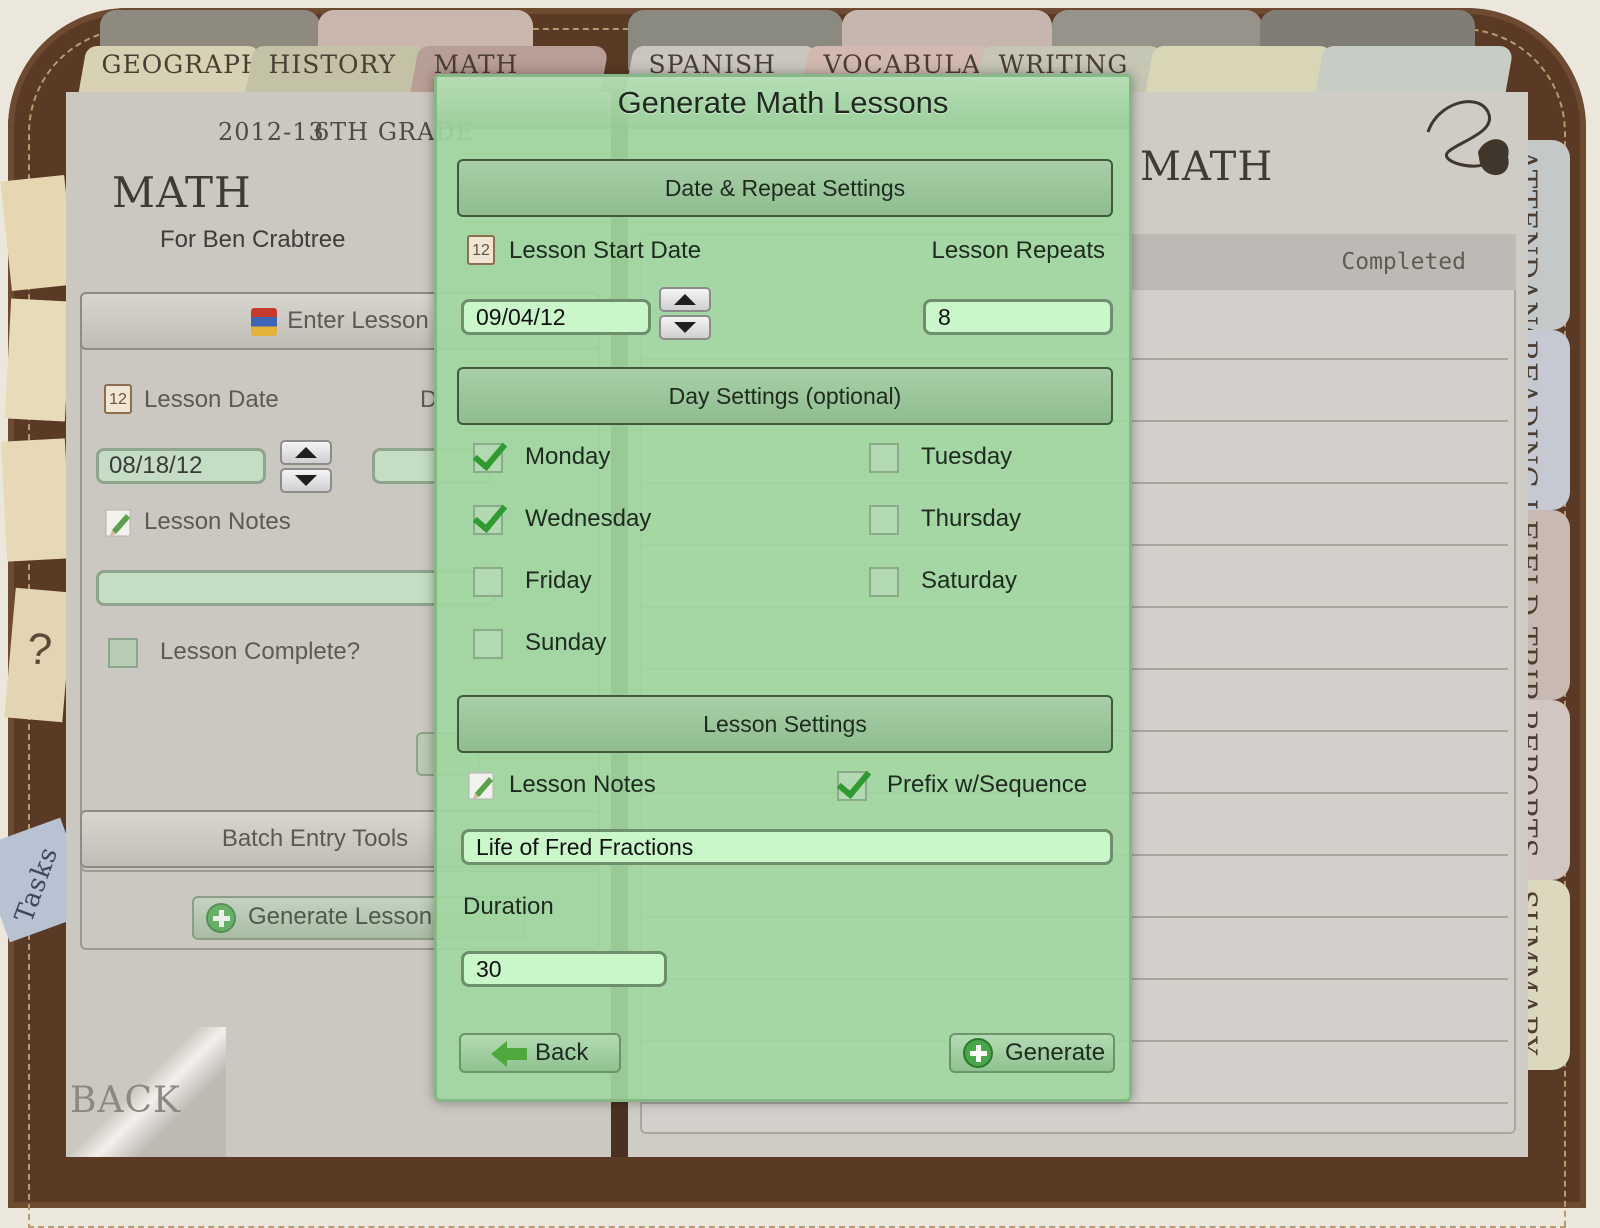  I want to click on completed-column-header: Completed, so click(1321, 262).